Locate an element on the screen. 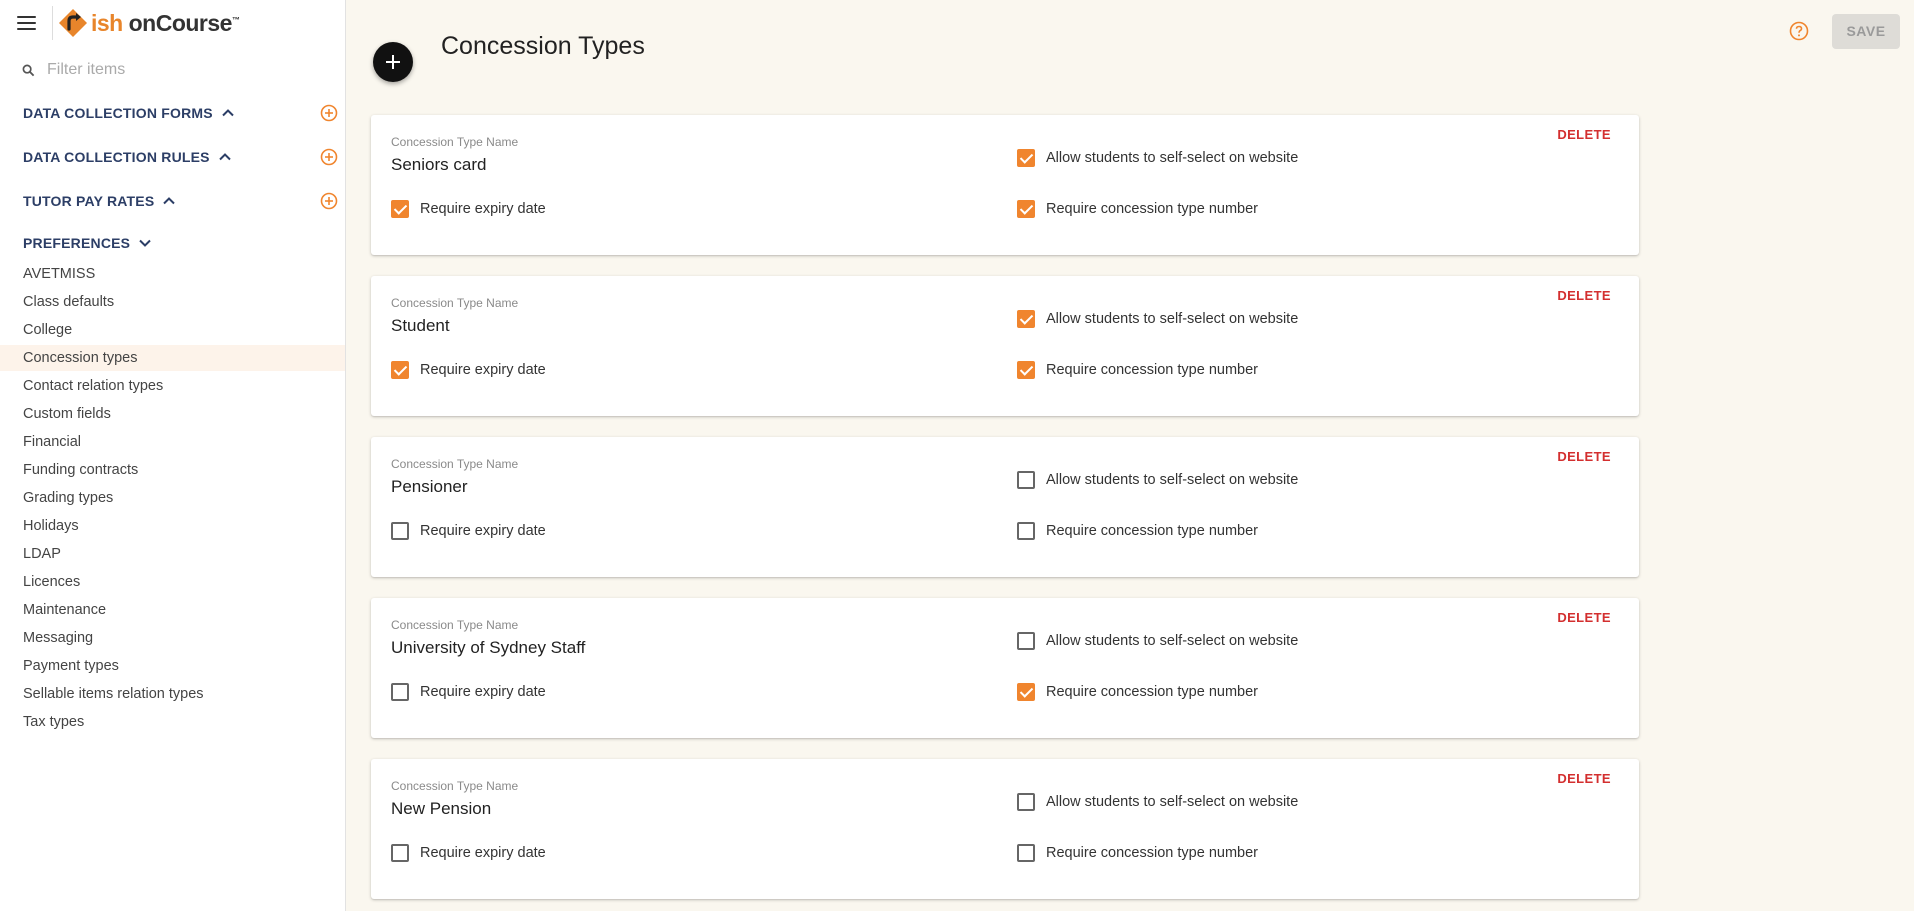 This screenshot has width=1914, height=911. sidebar-item-ldap: LDAP is located at coordinates (172, 554).